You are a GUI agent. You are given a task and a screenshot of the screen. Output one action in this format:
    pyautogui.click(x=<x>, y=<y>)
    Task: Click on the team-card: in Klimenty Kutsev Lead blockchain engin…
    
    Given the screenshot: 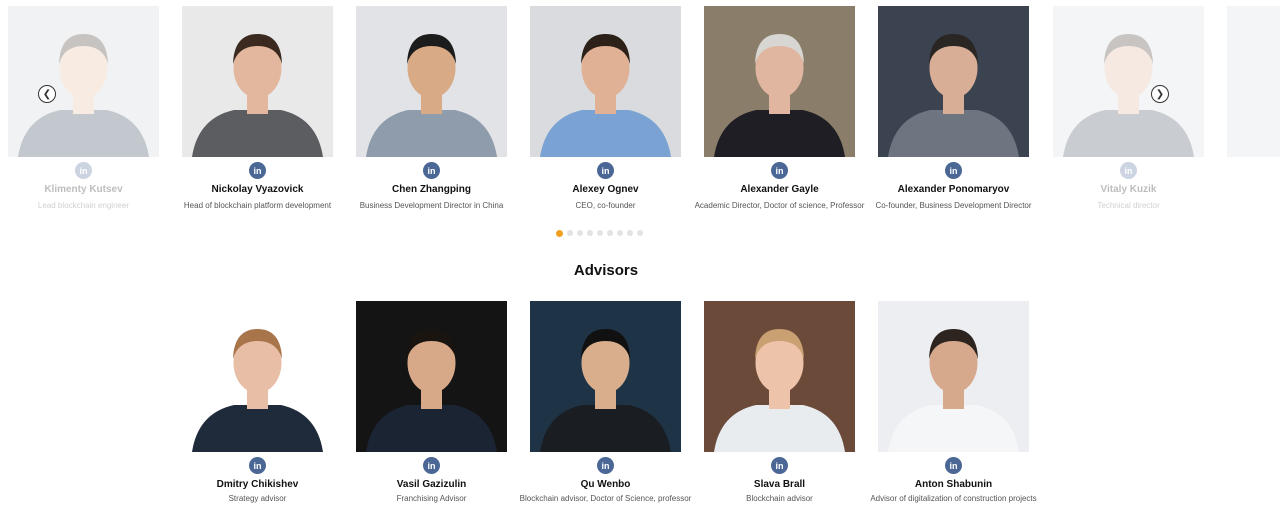 What is the action you would take?
    pyautogui.click(x=83, y=108)
    